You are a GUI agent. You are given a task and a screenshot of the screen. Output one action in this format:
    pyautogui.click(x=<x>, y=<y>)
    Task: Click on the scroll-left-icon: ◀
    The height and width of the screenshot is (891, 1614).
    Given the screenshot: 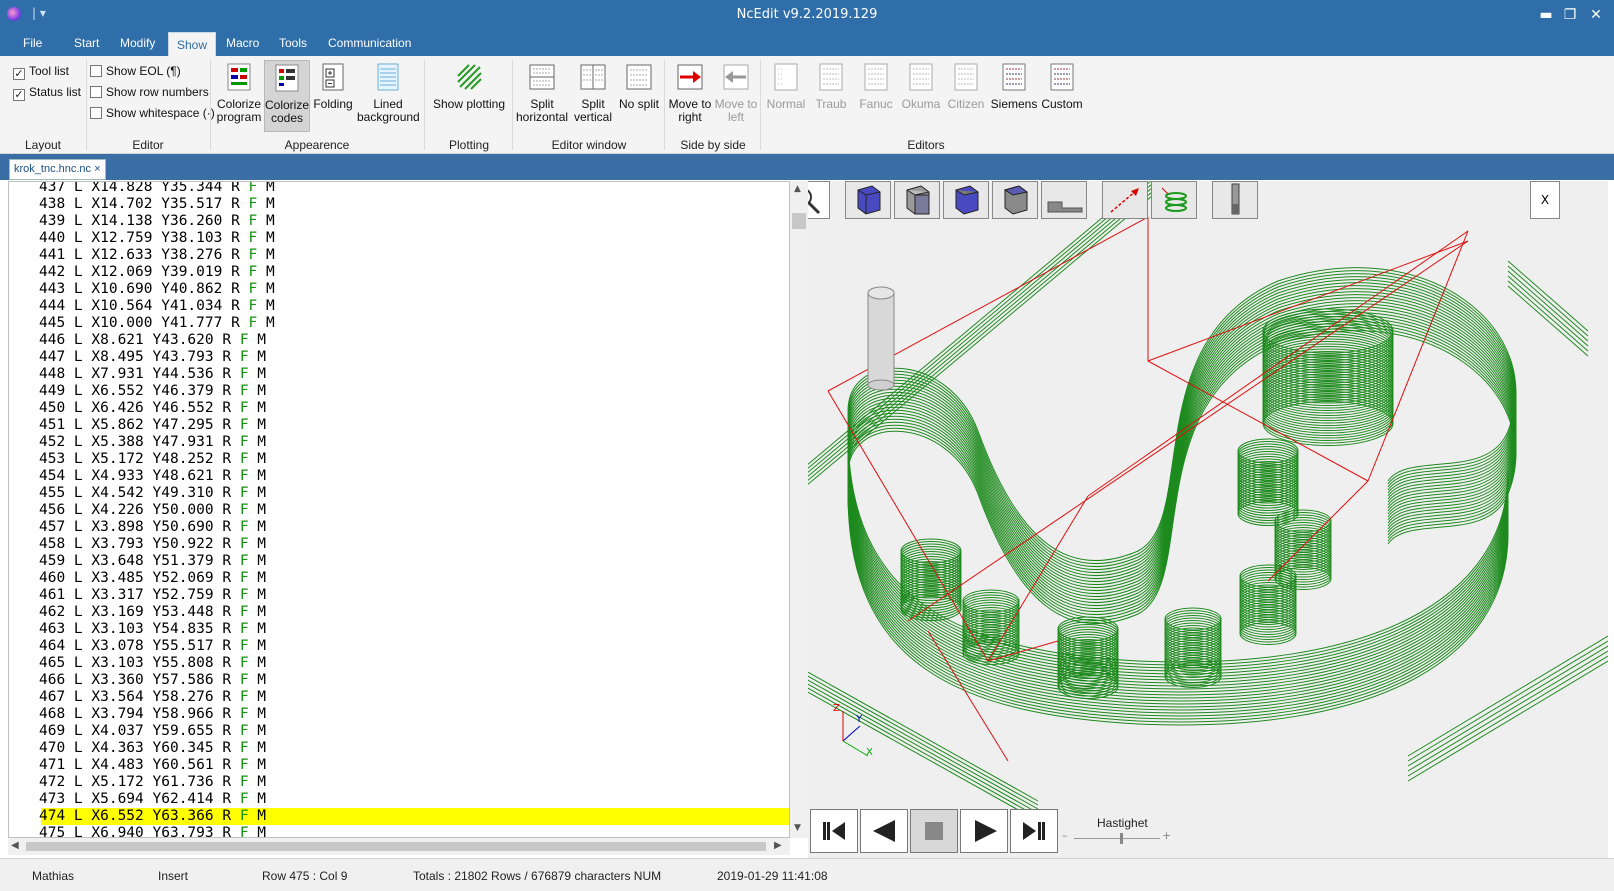 What is the action you would take?
    pyautogui.click(x=15, y=845)
    